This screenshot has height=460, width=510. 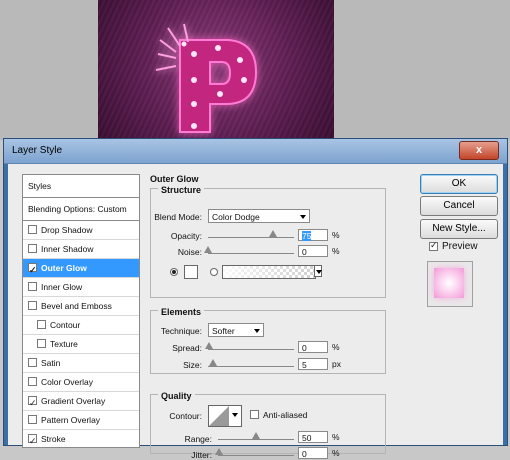 I want to click on quality-title: Quality, so click(x=176, y=396).